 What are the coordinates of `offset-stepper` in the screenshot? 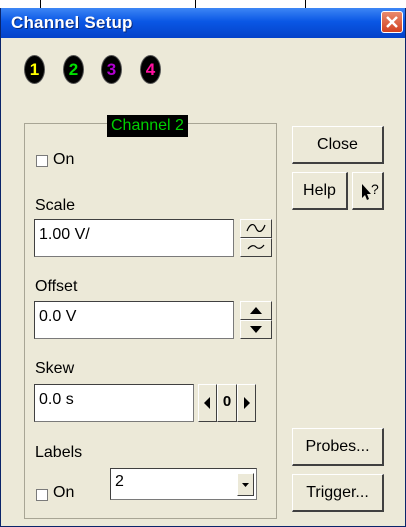 It's located at (256, 320).